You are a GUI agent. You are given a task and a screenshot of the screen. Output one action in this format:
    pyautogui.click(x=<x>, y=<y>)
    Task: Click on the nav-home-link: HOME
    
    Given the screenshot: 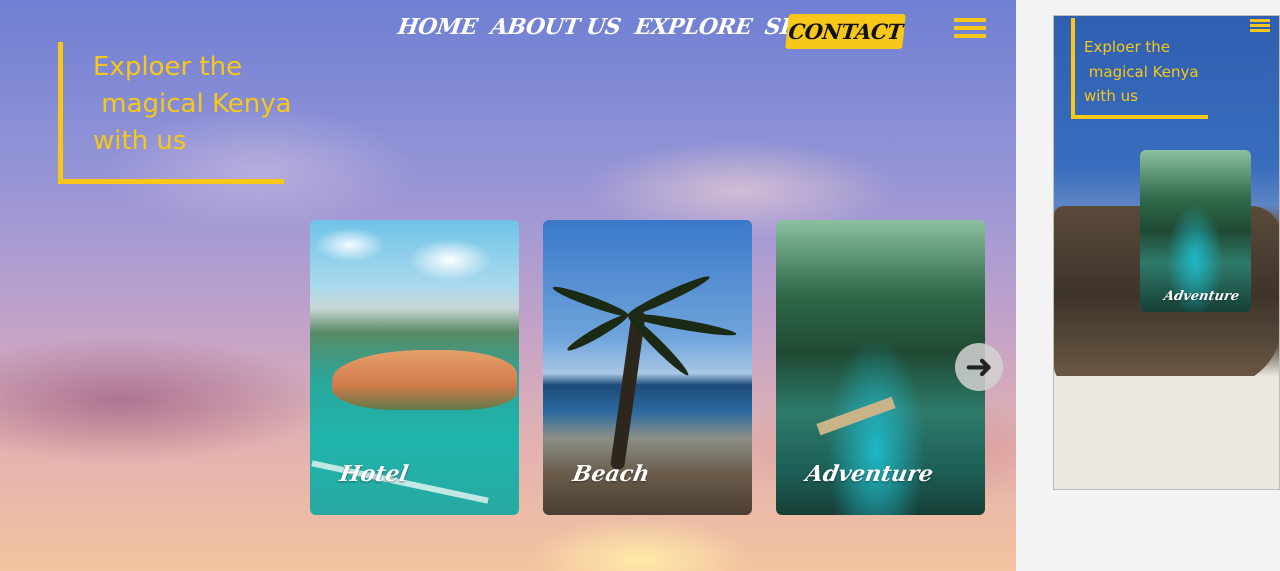 What is the action you would take?
    pyautogui.click(x=437, y=27)
    